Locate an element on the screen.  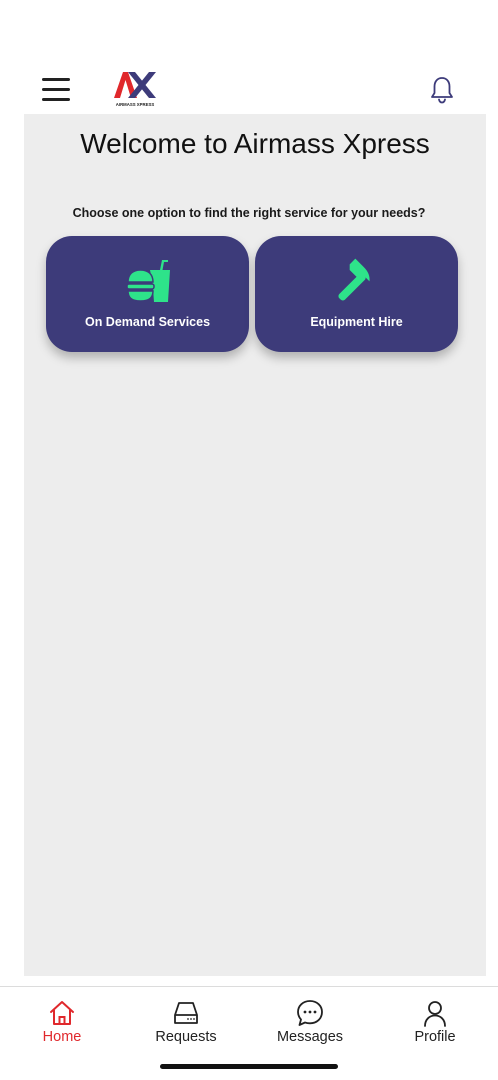
nav-label-profile: Profile is located at coordinates (435, 1037).